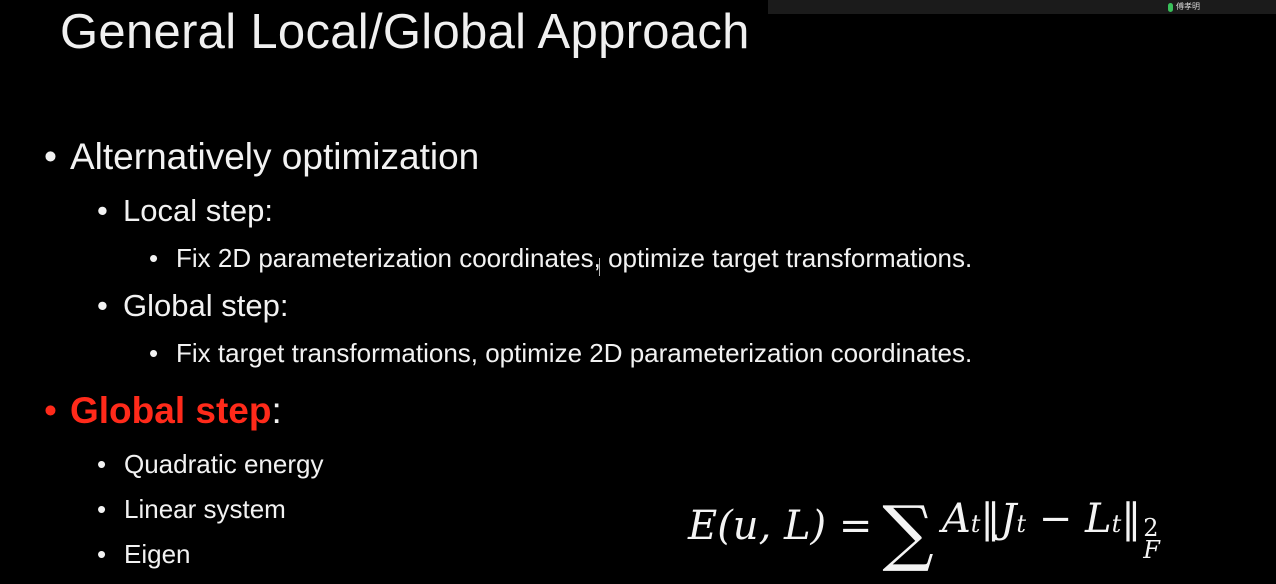  Describe the element at coordinates (206, 305) in the screenshot. I see `bullet-text: Global step:` at that location.